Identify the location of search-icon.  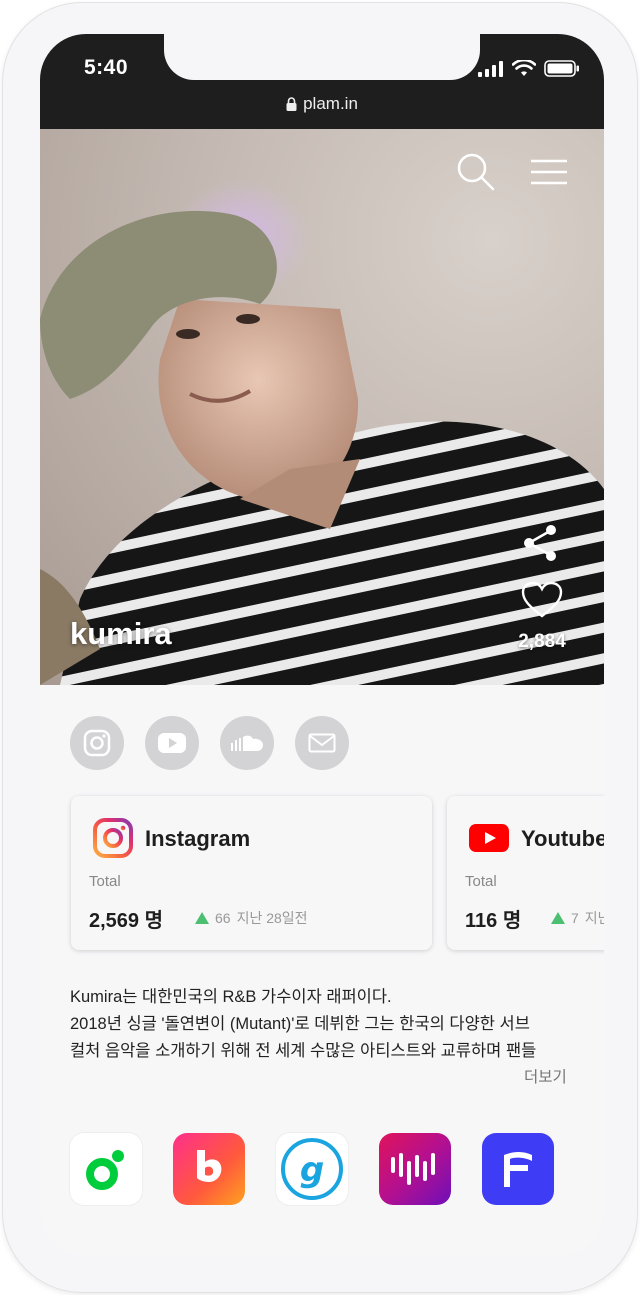
(476, 172).